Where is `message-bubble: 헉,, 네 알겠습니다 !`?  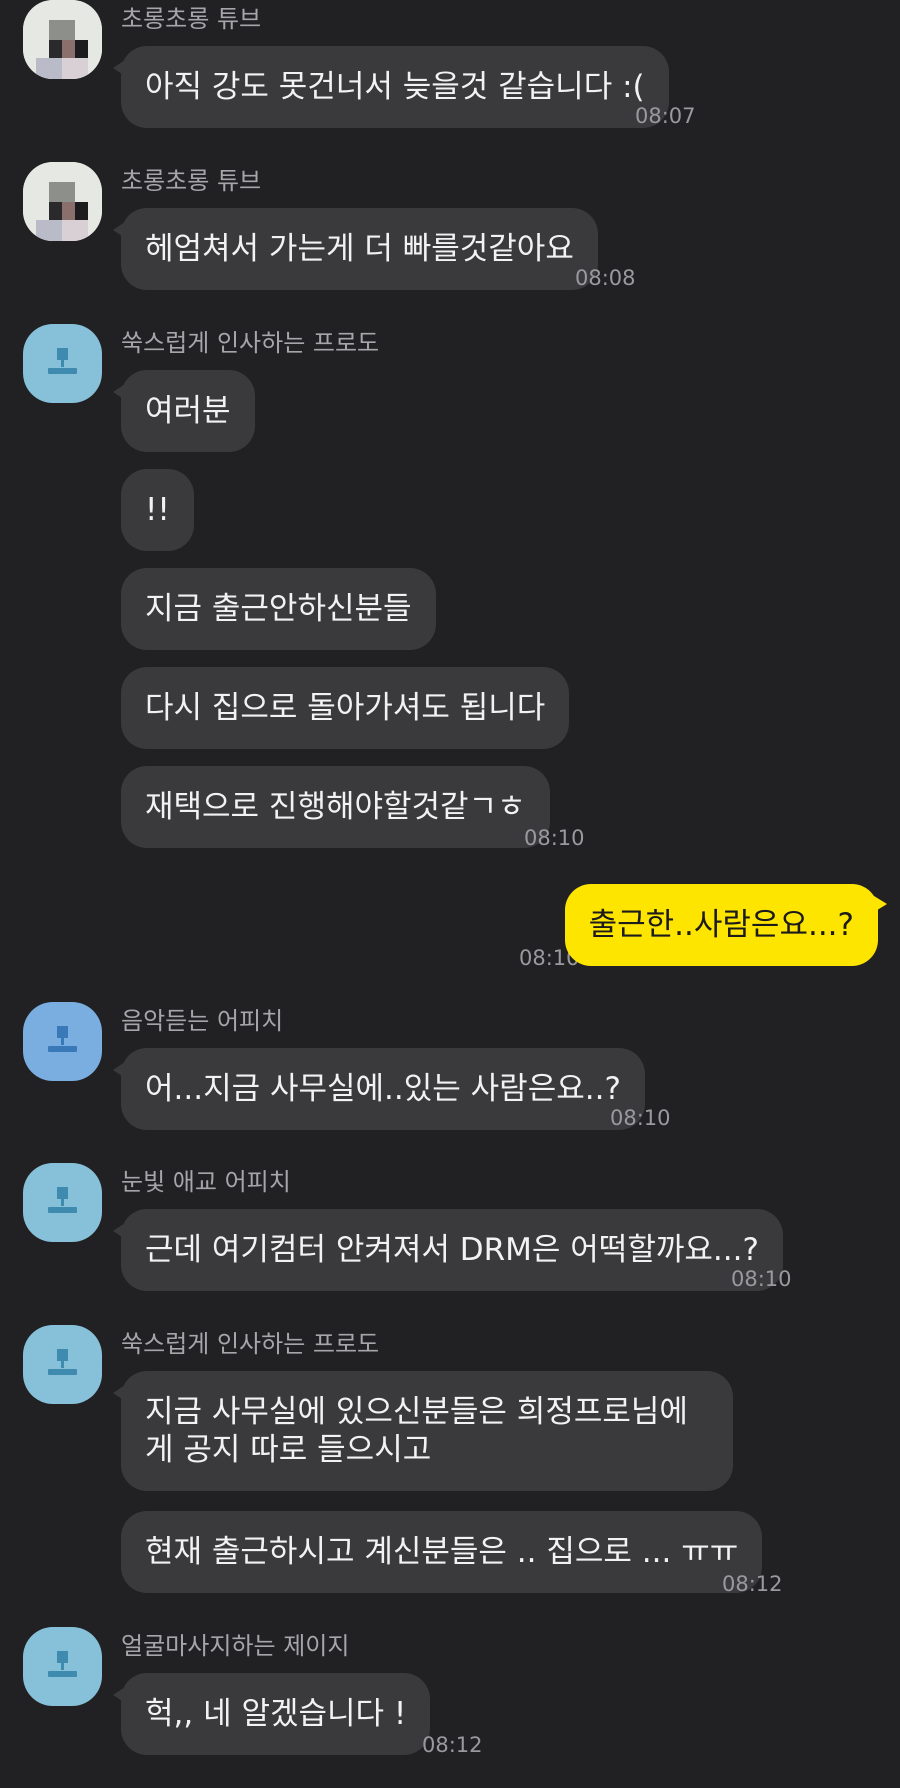 message-bubble: 헉,, 네 알겠습니다 ! is located at coordinates (271, 1714).